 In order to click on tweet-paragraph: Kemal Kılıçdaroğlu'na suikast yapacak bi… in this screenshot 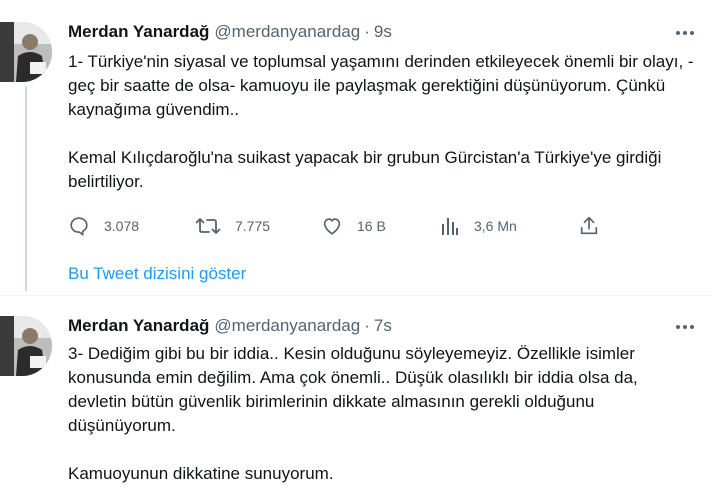, I will do `click(365, 169)`.